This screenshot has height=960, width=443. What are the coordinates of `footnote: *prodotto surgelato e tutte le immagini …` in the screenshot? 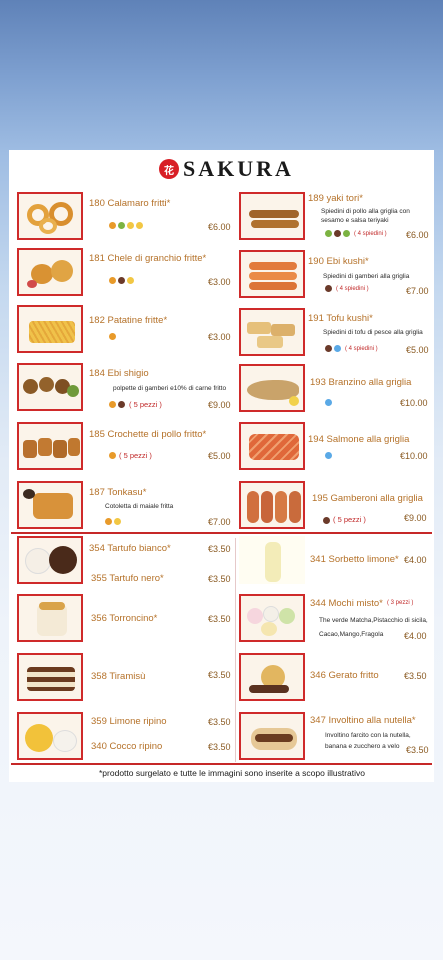 It's located at (232, 773).